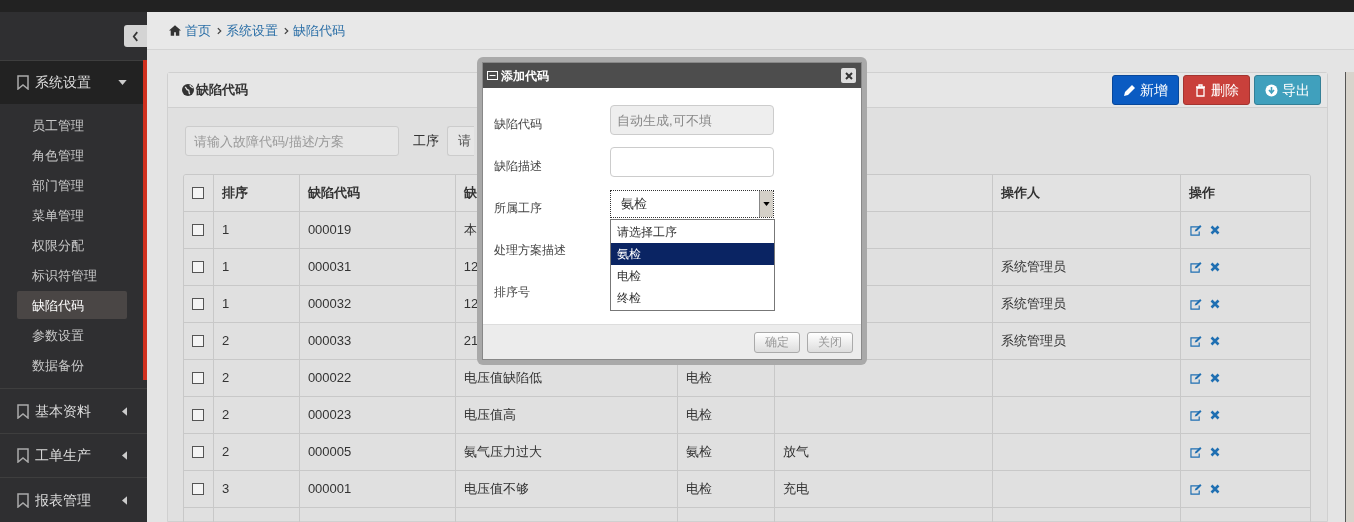 The width and height of the screenshot is (1354, 522). Describe the element at coordinates (426, 141) in the screenshot. I see `filter-label: 工序` at that location.